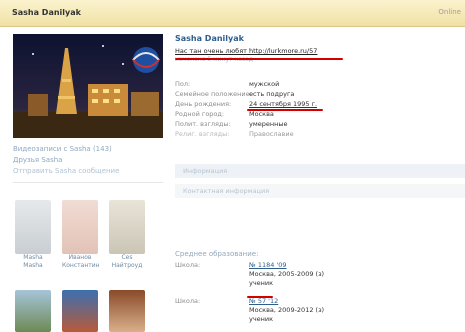 This screenshot has width=465, height=332. I want to click on friend-card: Ces Найтроуд, so click(127, 235).